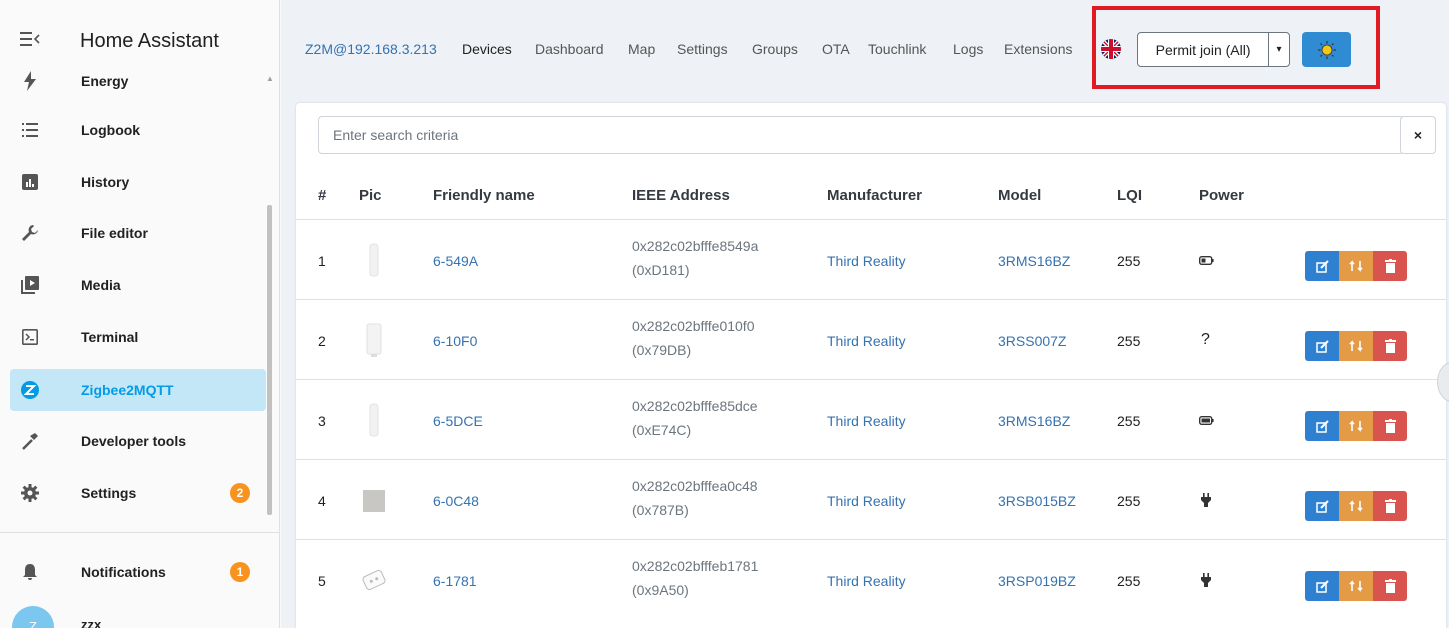  What do you see at coordinates (30, 441) in the screenshot?
I see `hammer-icon` at bounding box center [30, 441].